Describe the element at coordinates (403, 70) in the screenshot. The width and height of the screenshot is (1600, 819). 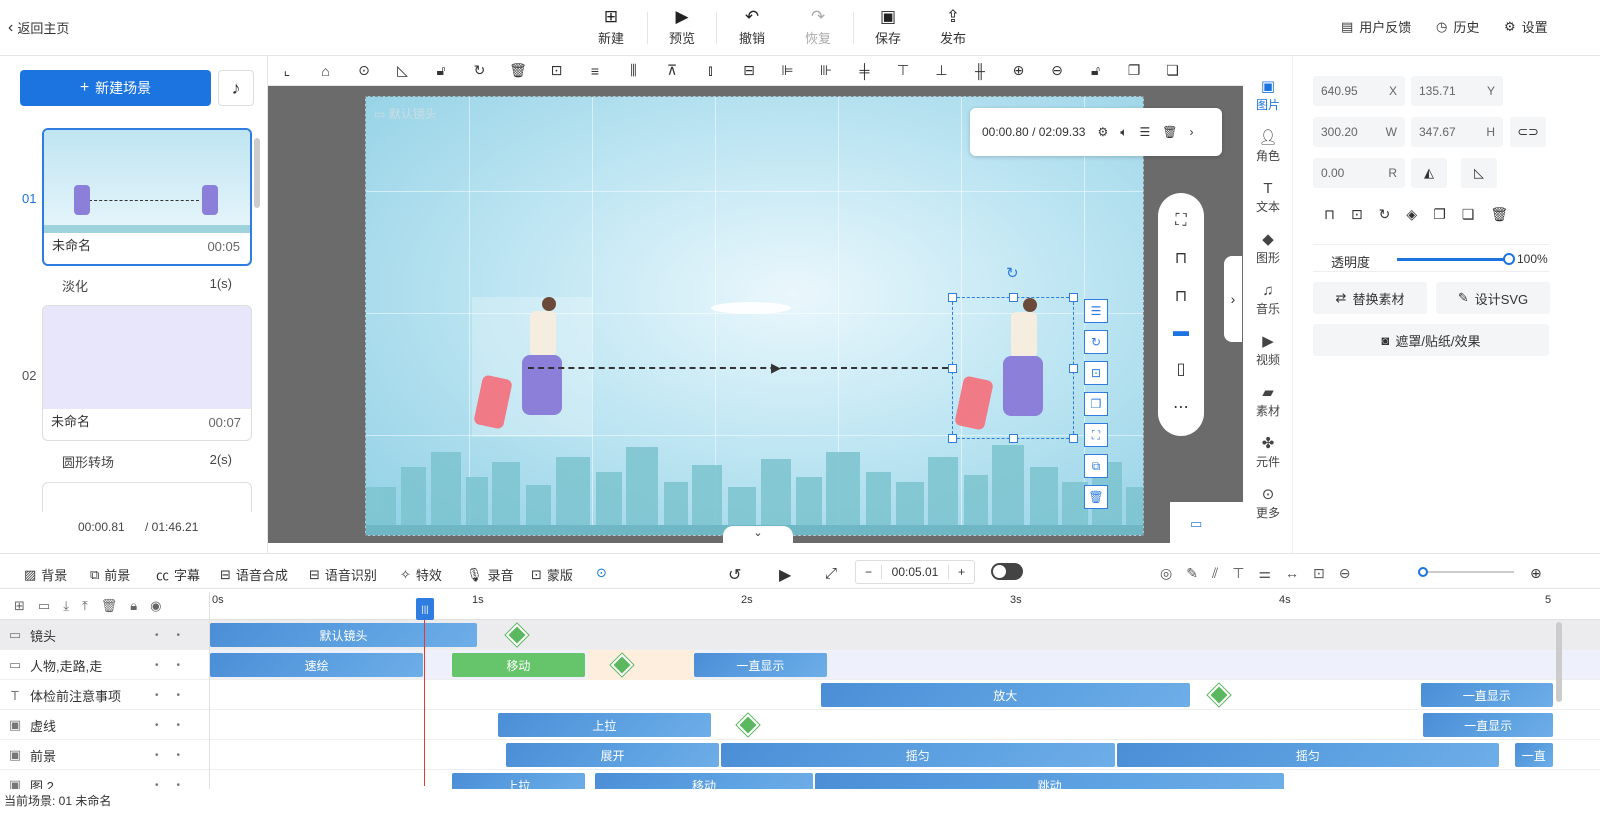
I see `flip-icon: ◺` at that location.